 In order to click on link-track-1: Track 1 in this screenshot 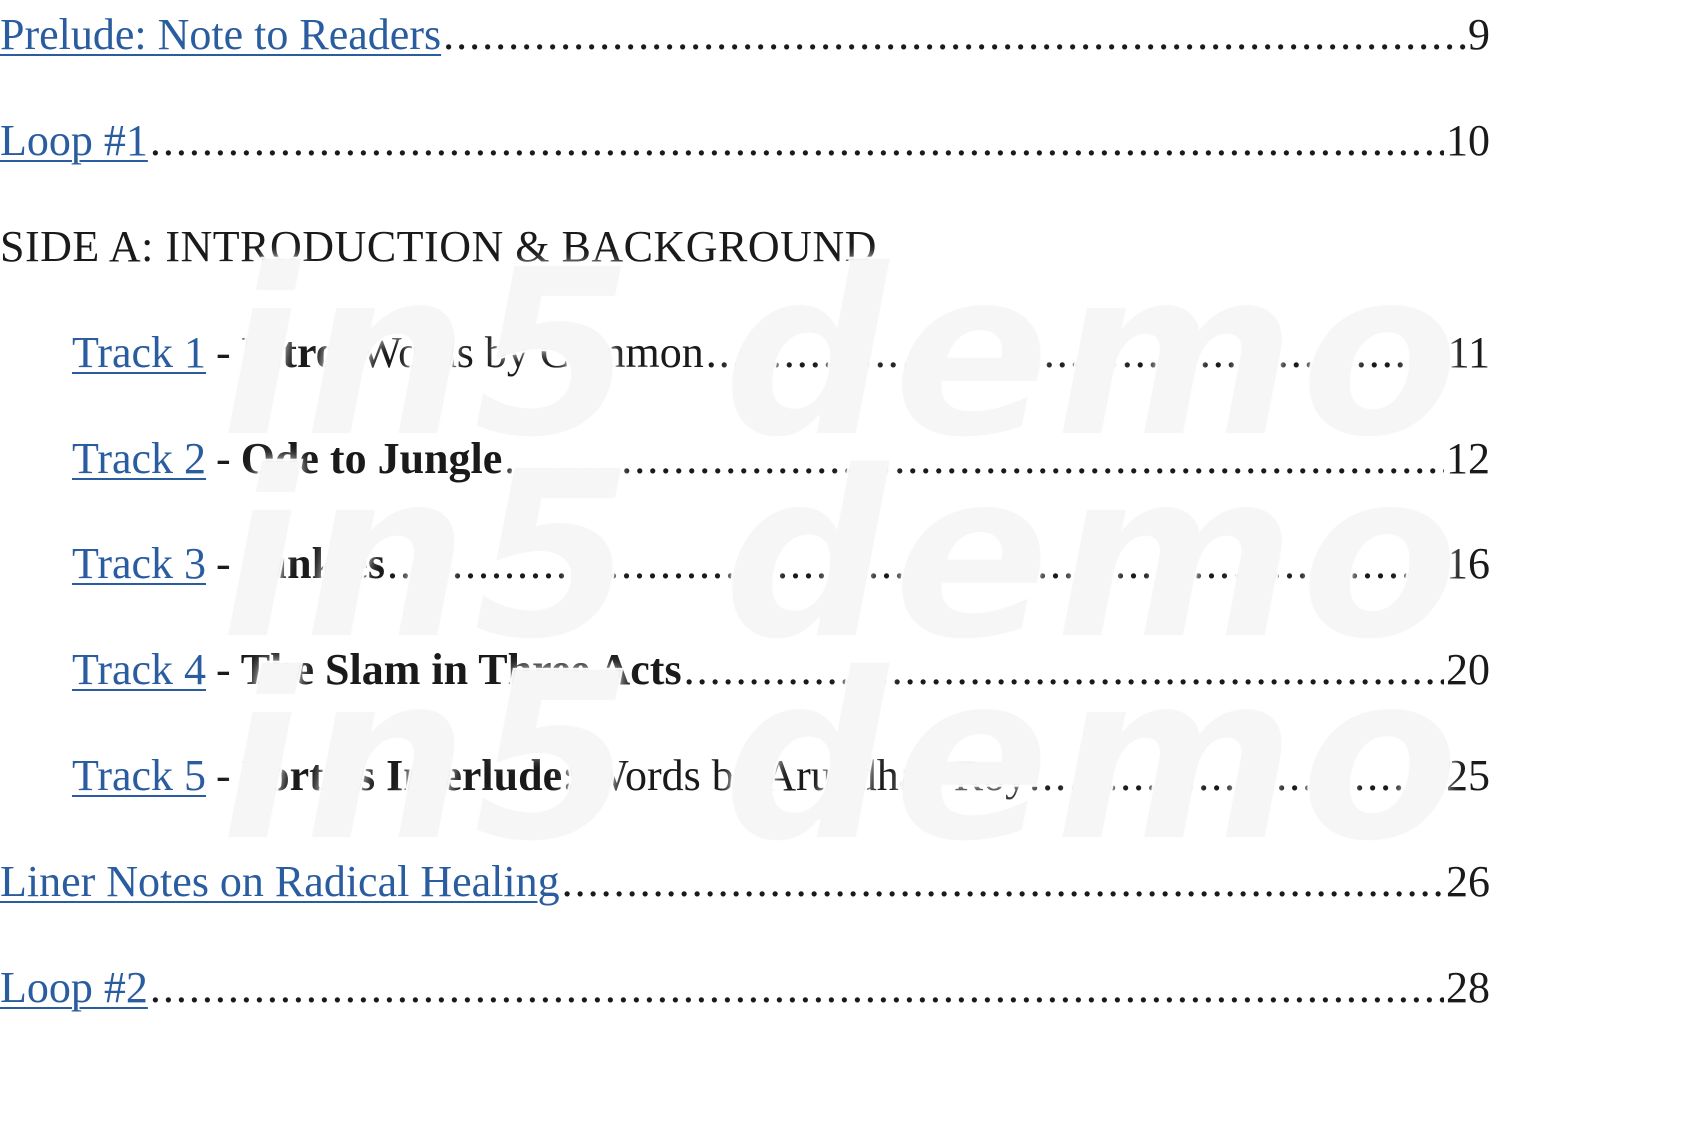, I will do `click(139, 353)`.